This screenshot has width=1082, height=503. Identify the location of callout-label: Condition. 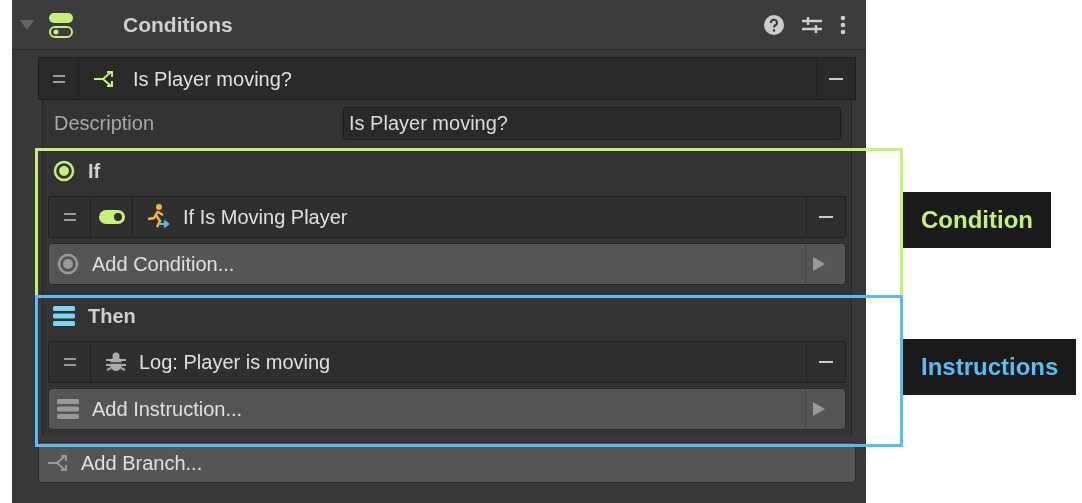
(977, 220).